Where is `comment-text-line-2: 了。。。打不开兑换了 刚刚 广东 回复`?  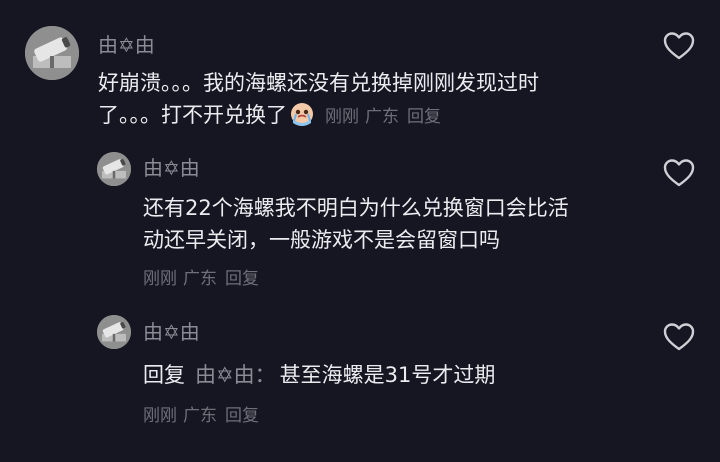 comment-text-line-2: 了。。。打不开兑换了 刚刚 广东 回复 is located at coordinates (378, 116).